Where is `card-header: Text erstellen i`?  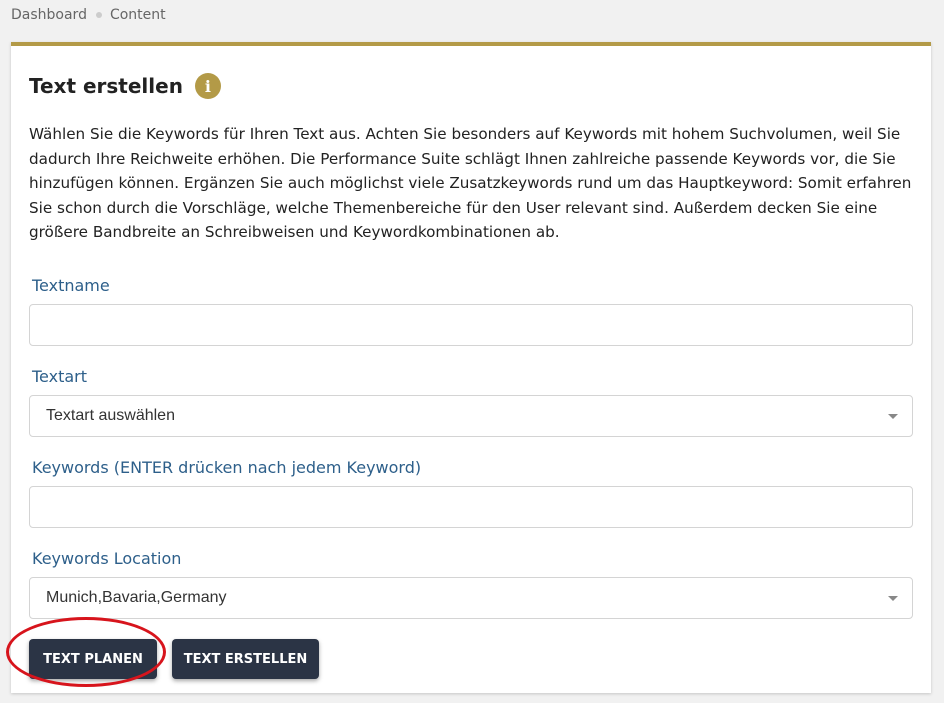 card-header: Text erstellen i is located at coordinates (125, 86).